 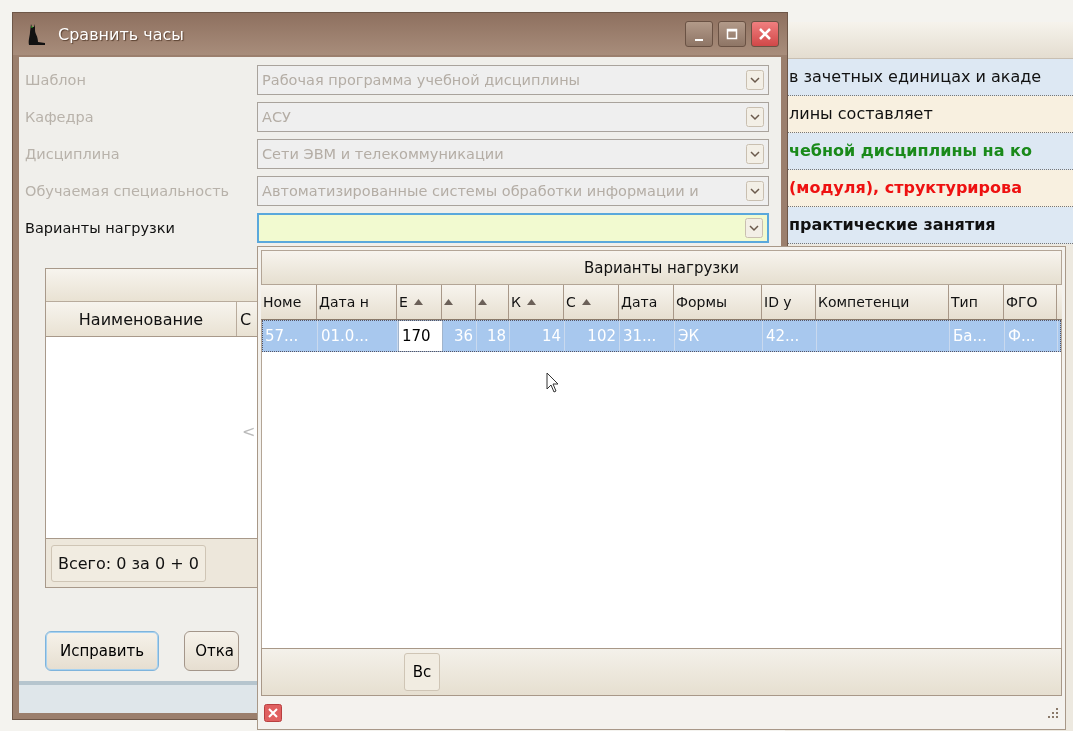 I want to click on document-text: лины составляет, so click(x=929, y=114).